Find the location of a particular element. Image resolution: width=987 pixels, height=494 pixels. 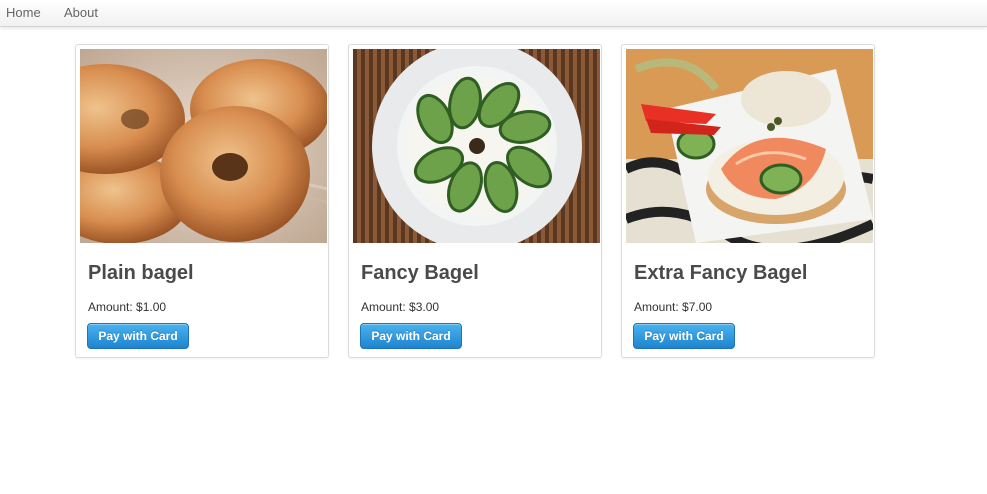

product-amount: Amount: $3.00 is located at coordinates (400, 307).